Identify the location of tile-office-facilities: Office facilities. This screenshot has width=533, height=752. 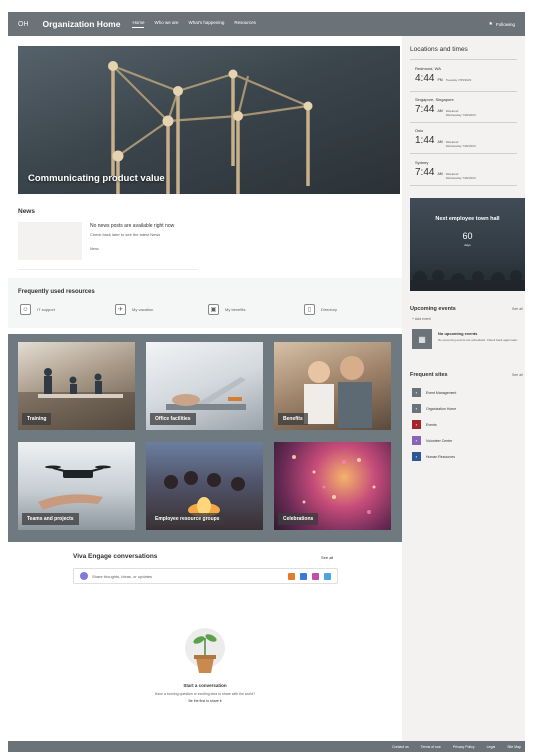
(204, 386).